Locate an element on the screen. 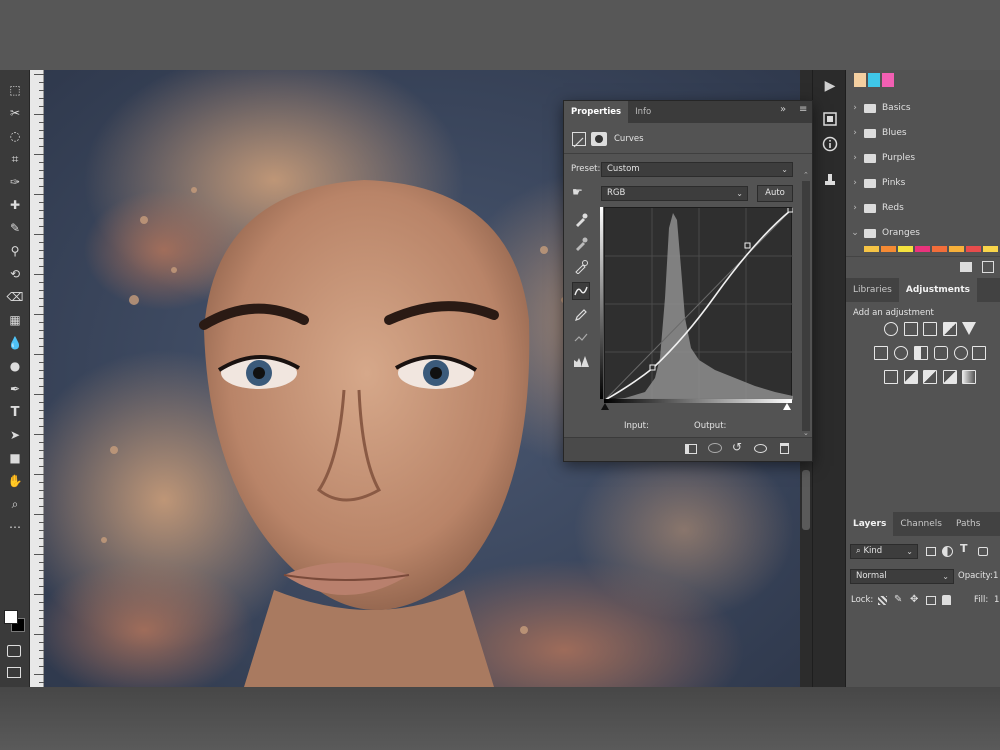 The width and height of the screenshot is (1000, 750). photo-filter-icon is located at coordinates (941, 353).